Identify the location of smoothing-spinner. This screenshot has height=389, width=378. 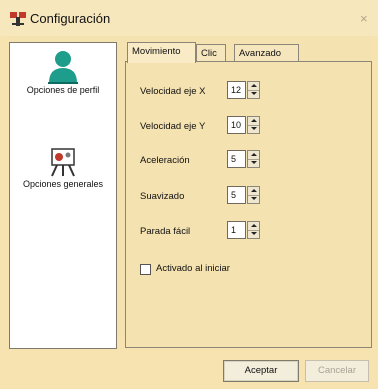
(253, 195).